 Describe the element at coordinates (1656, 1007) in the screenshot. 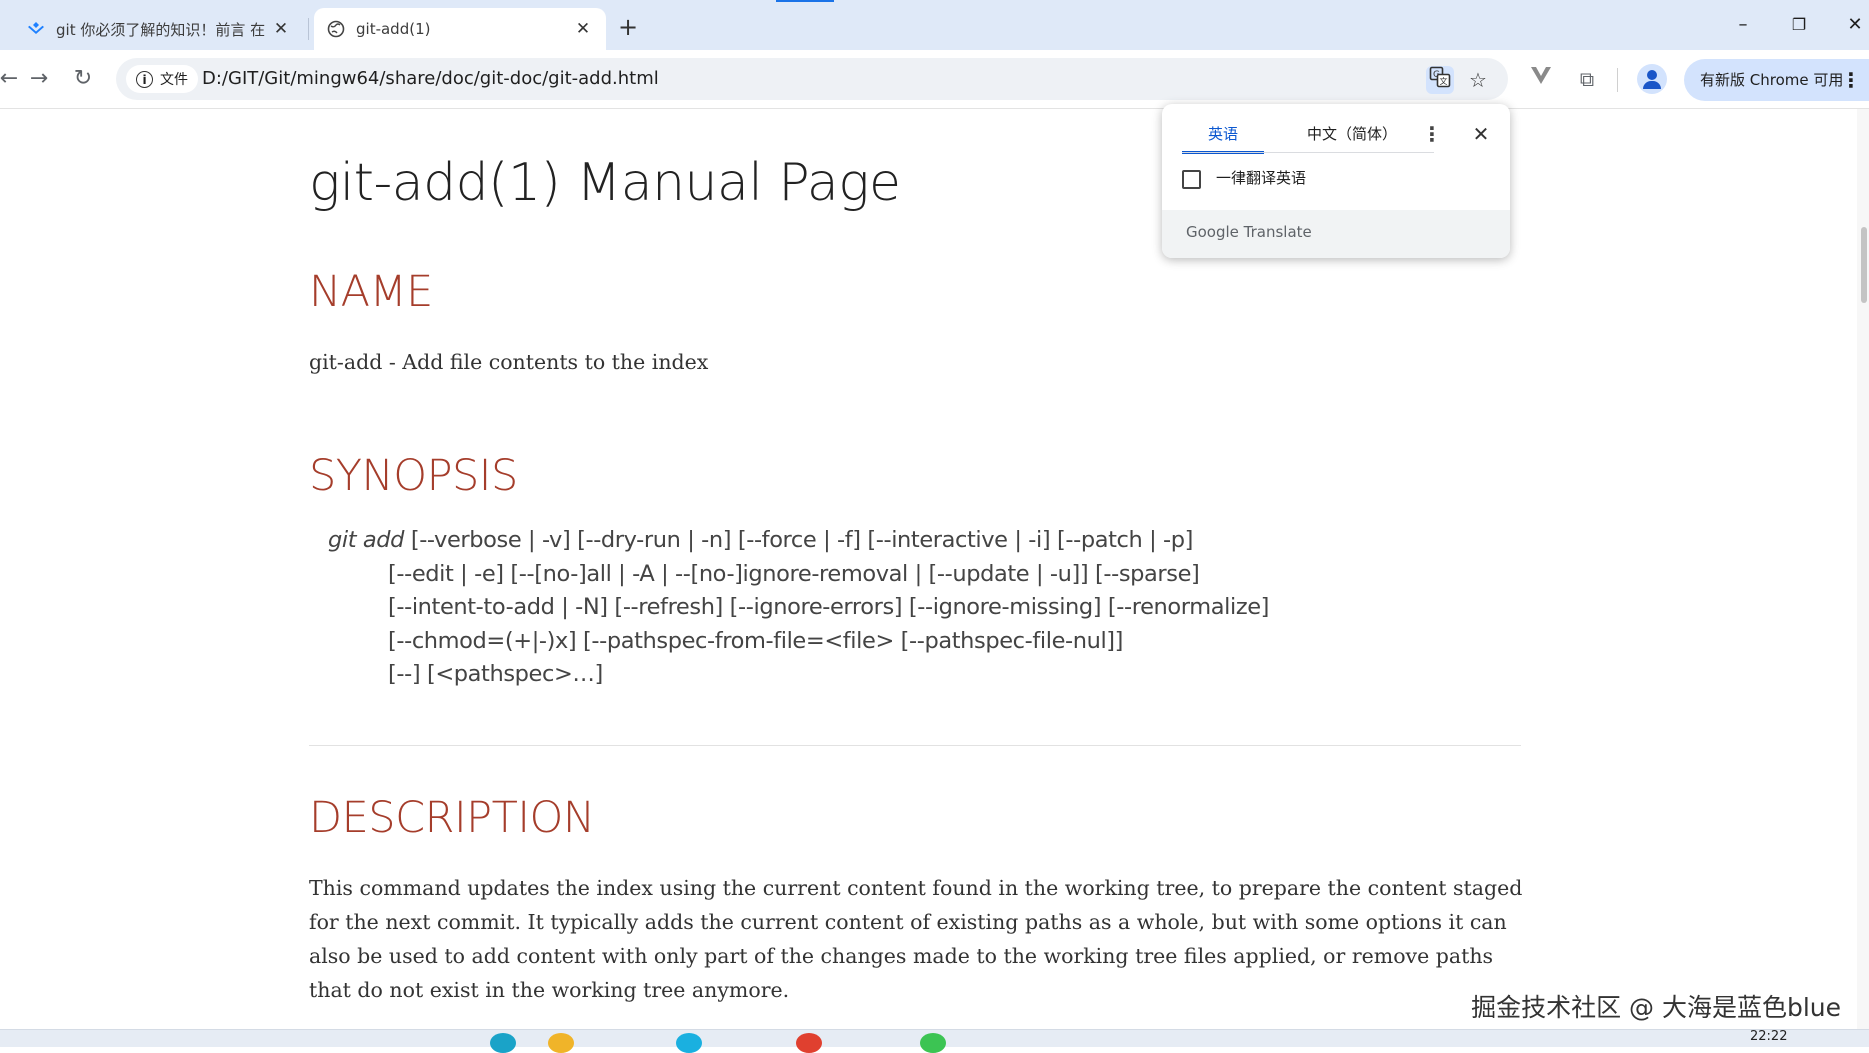

I see `watermark: 掘金技术社区 @ 大海是蓝色blue` at that location.